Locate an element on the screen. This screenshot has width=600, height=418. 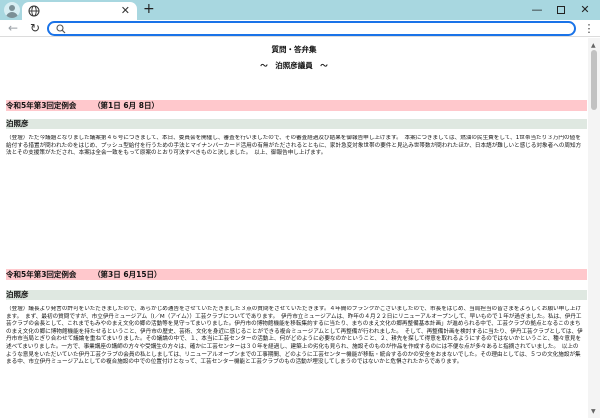
search-icon is located at coordinates (61, 29).